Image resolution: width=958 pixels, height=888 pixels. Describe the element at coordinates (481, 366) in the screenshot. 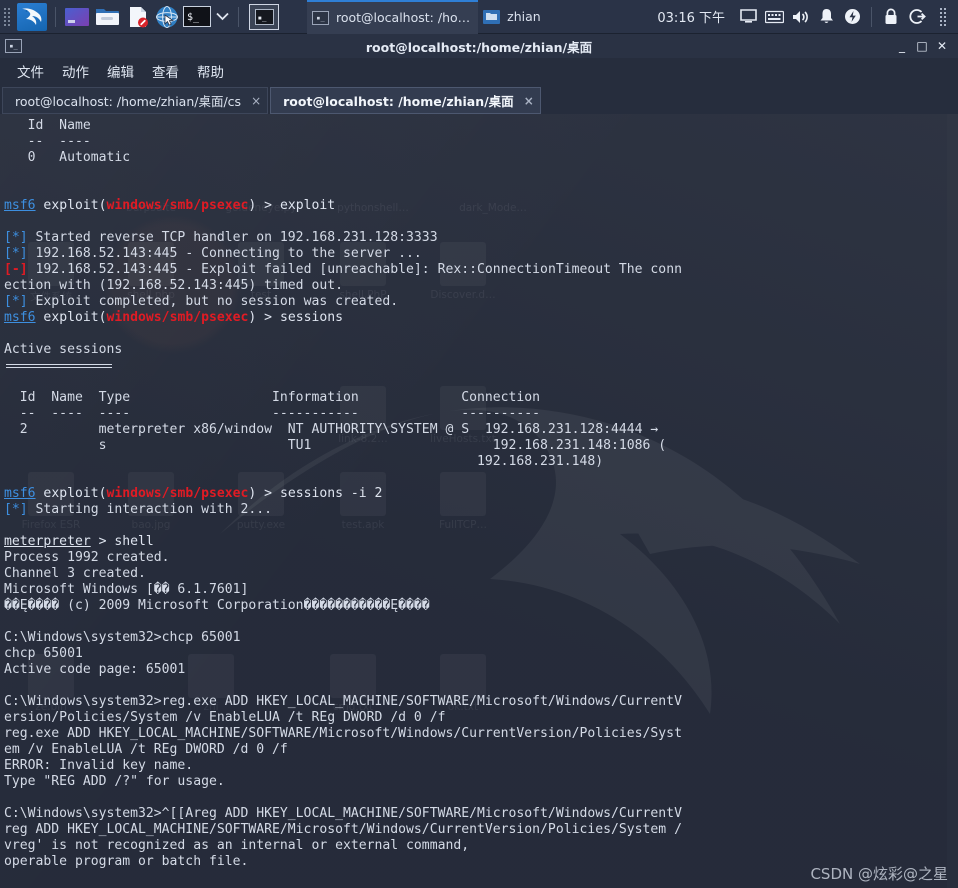

I see `terminal-line` at that location.